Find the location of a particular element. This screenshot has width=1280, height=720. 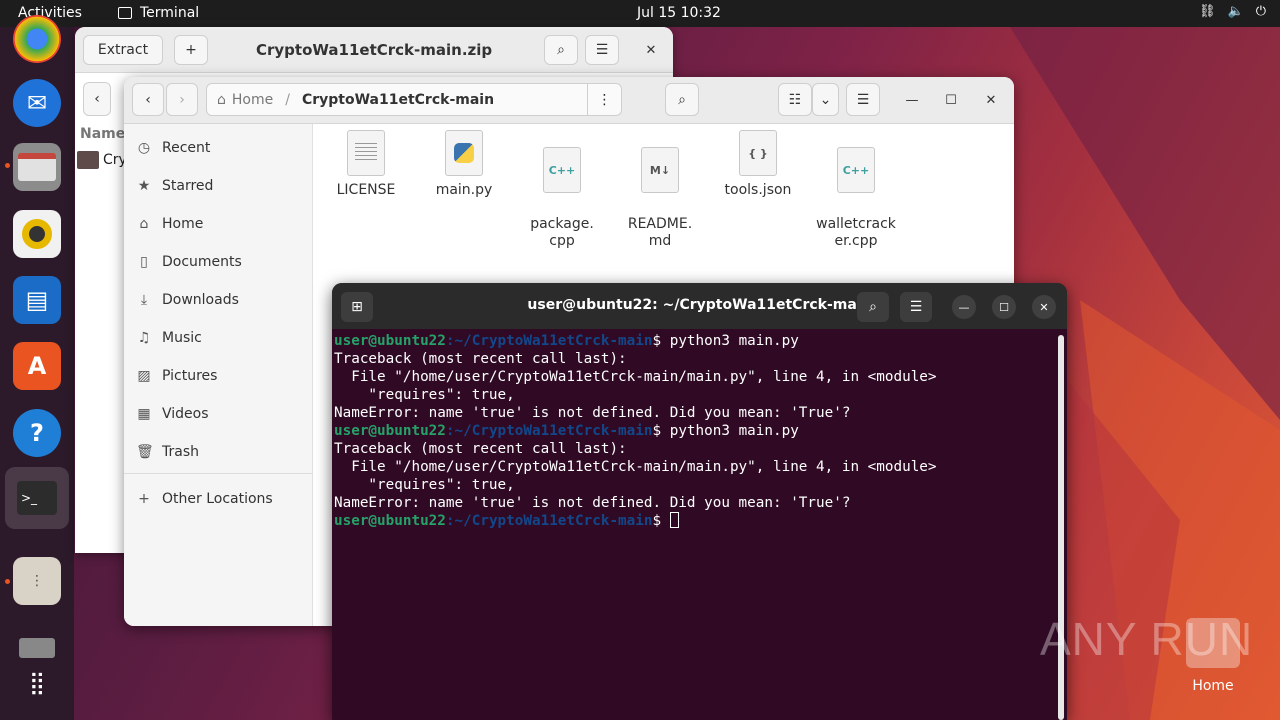

dock-app-center: A is located at coordinates (37, 366).